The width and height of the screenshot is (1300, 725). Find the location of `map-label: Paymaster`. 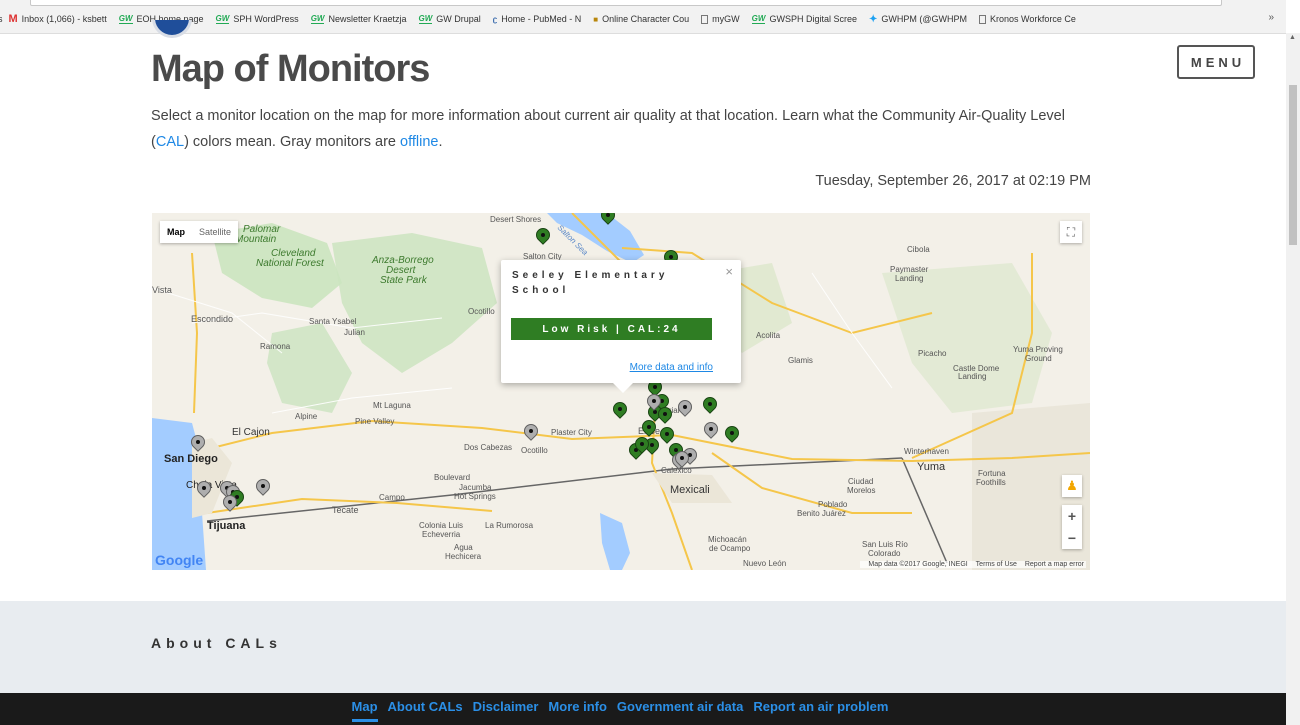

map-label: Paymaster is located at coordinates (909, 269).